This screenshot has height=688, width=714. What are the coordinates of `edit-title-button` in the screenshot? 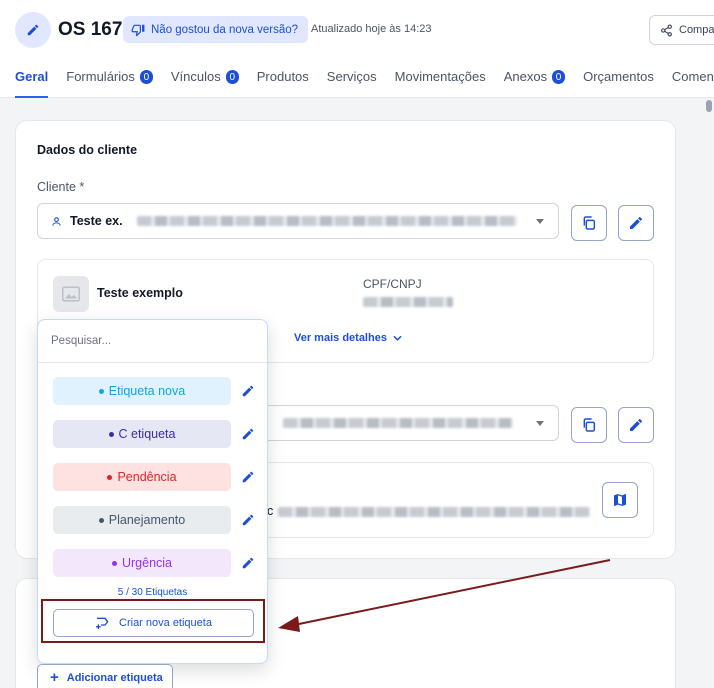 It's located at (33, 30).